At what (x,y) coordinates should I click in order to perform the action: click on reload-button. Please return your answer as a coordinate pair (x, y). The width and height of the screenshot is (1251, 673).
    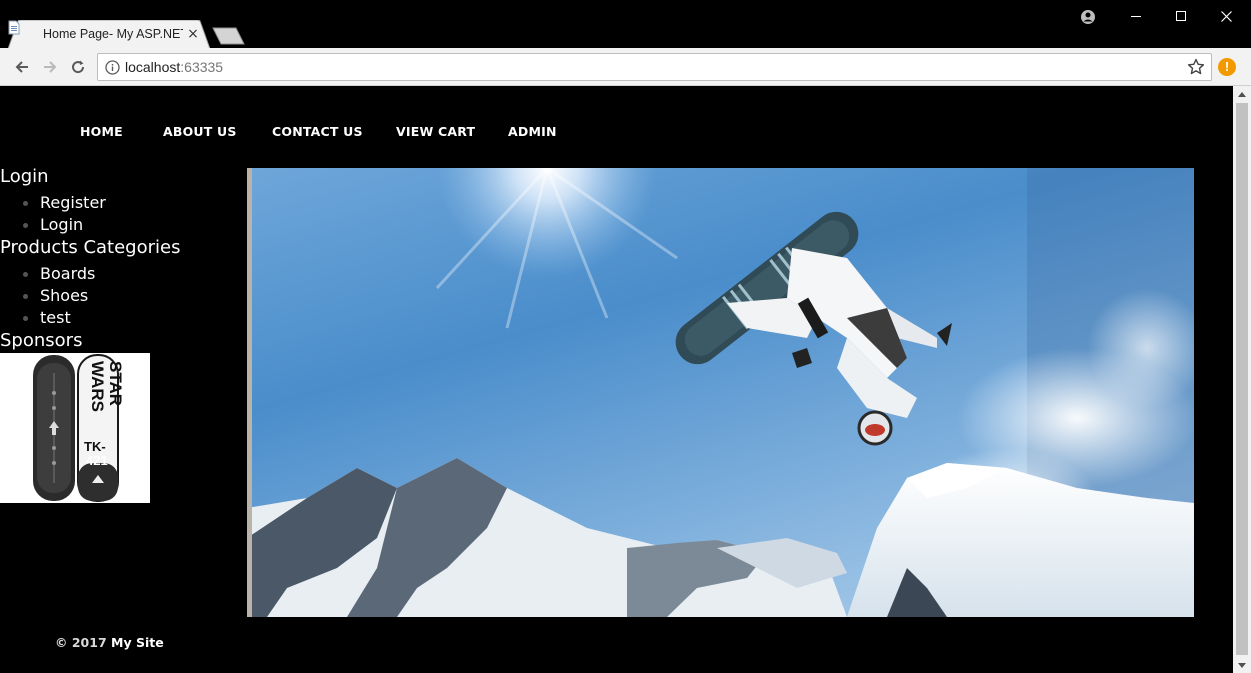
    Looking at the image, I should click on (78, 67).